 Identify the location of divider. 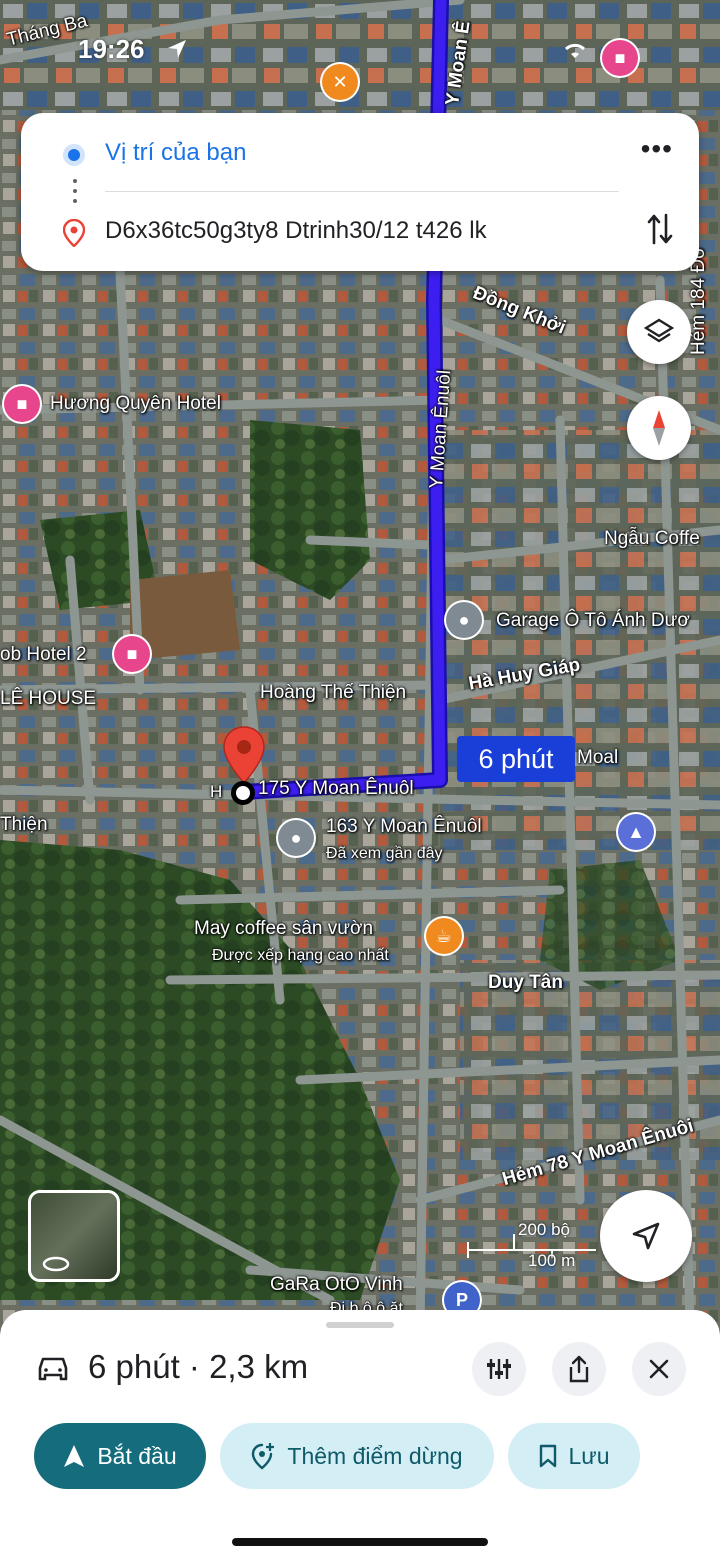
(362, 191).